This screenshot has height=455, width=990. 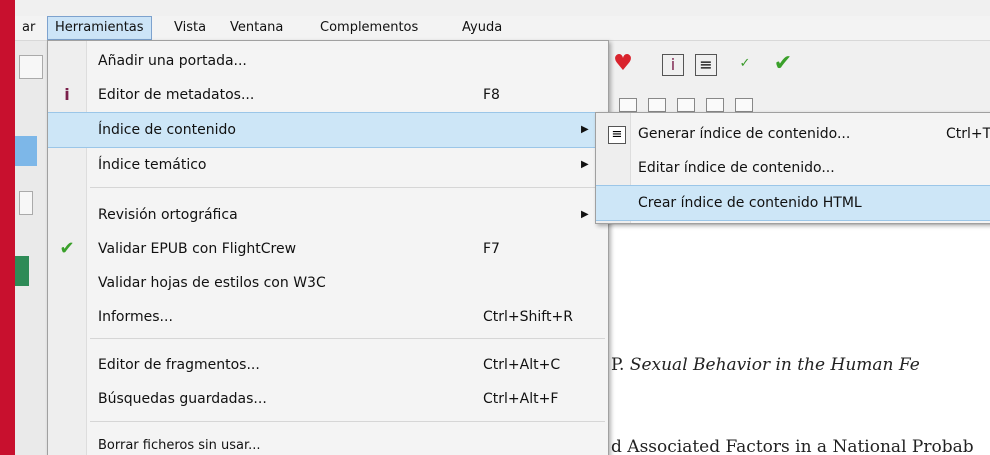 What do you see at coordinates (26, 151) in the screenshot?
I see `toolbar-selected-icon` at bounding box center [26, 151].